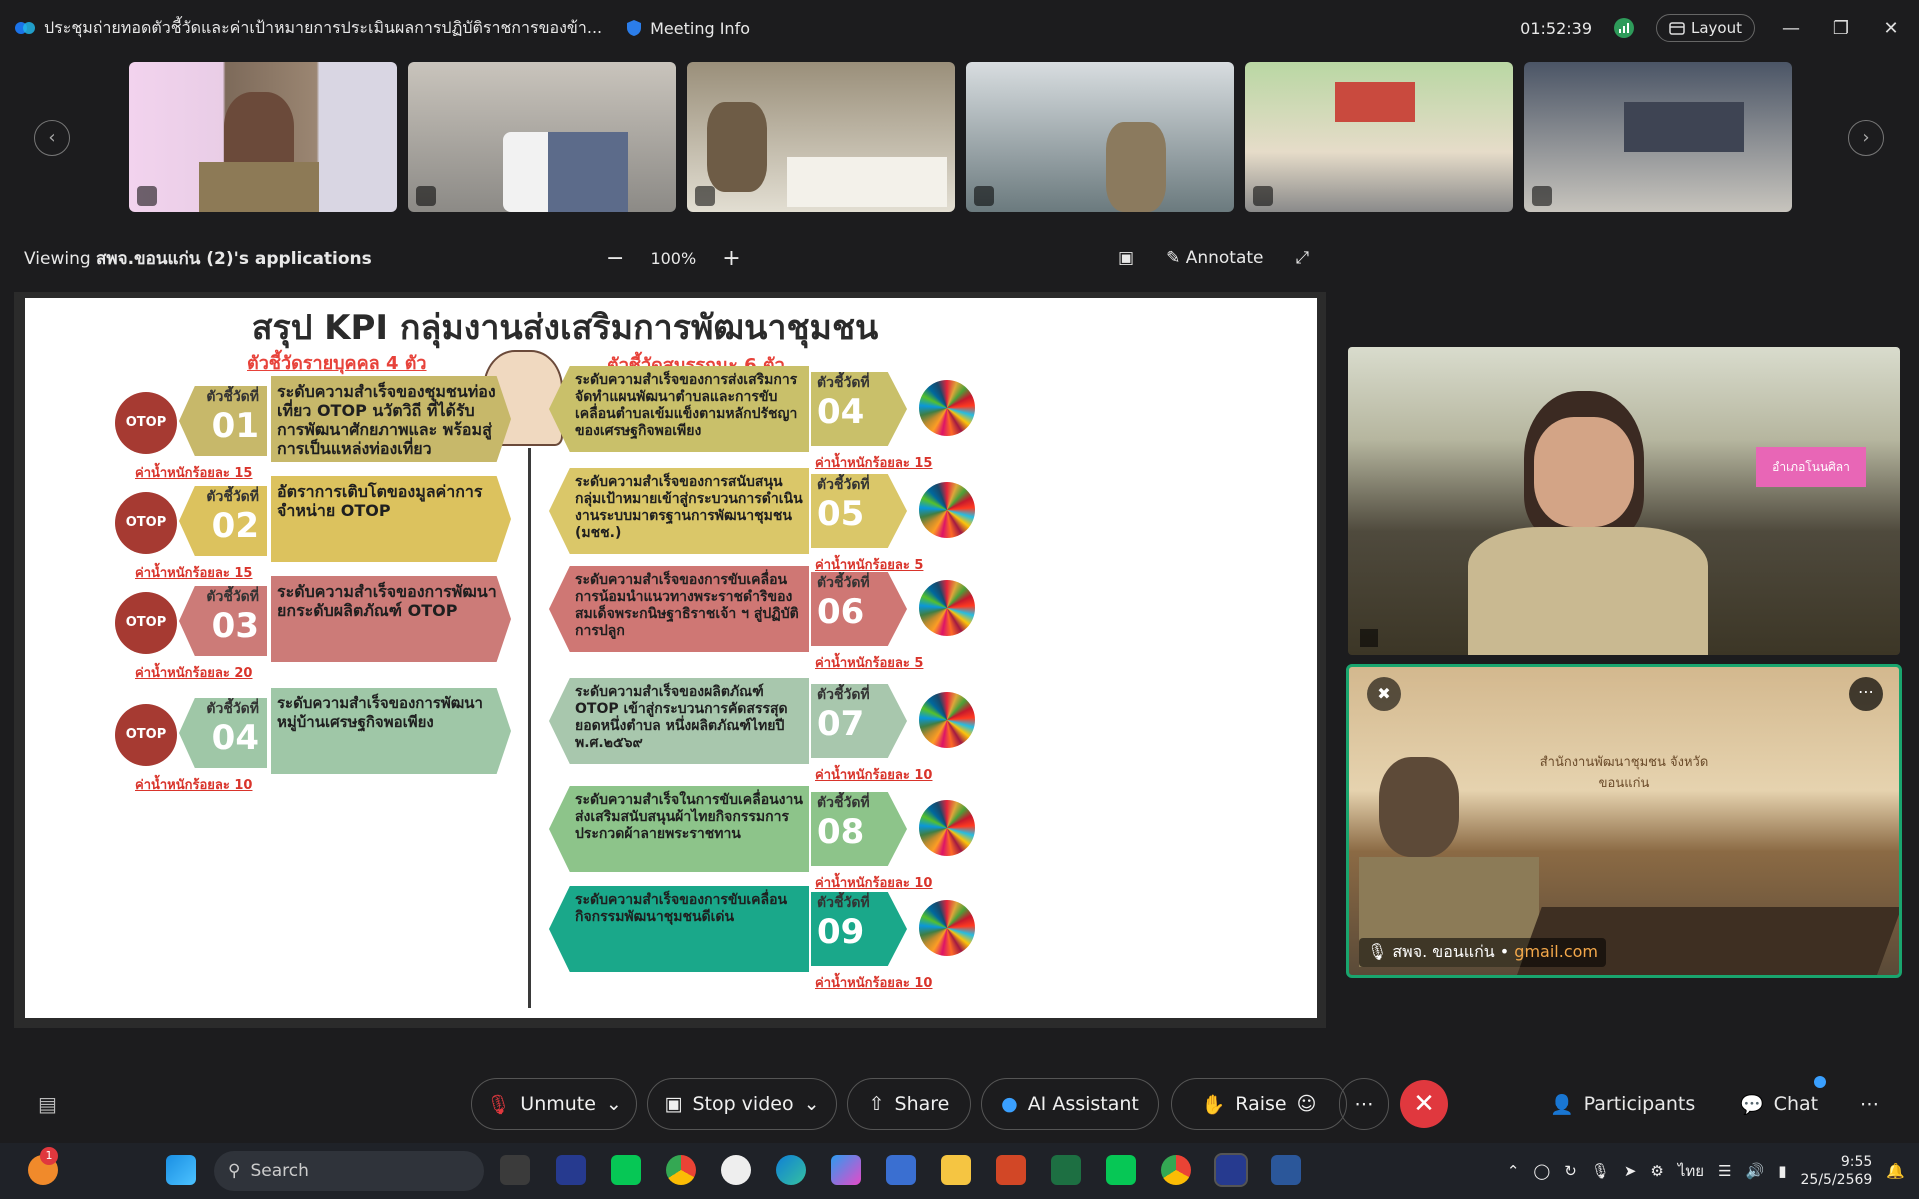 Image resolution: width=1919 pixels, height=1199 pixels. Describe the element at coordinates (615, 258) in the screenshot. I see `zoom-out-button: −` at that location.